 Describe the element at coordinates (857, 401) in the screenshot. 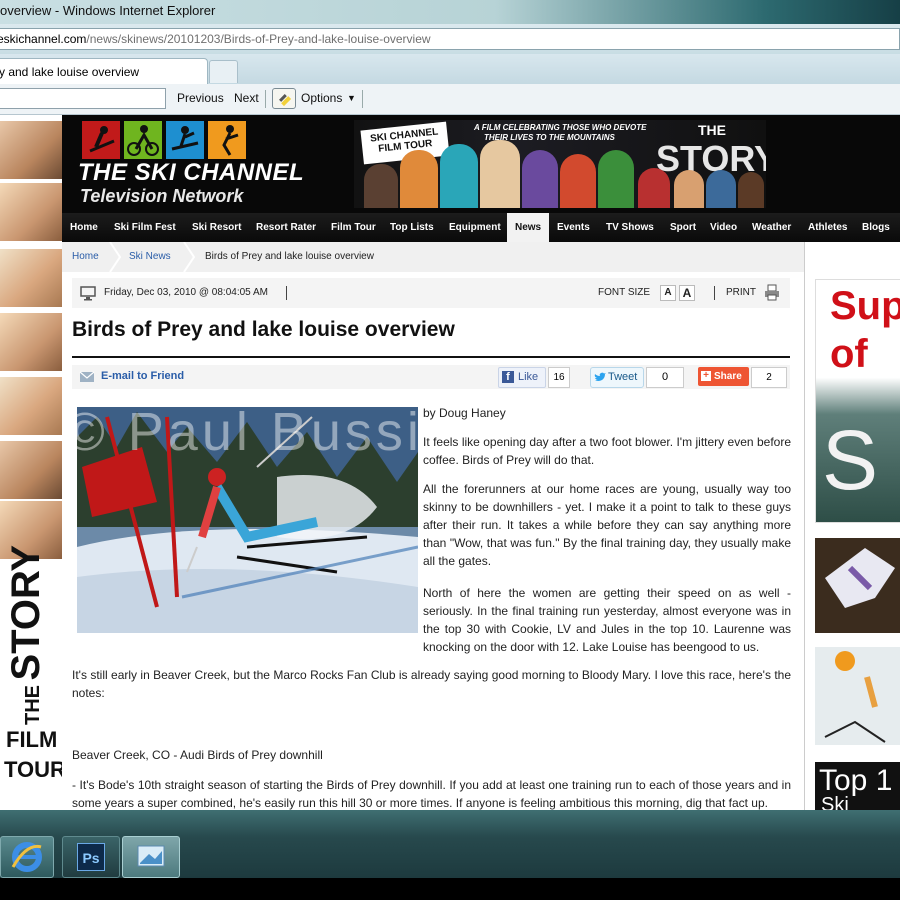

I see `right-ad-1: Sup of S` at that location.